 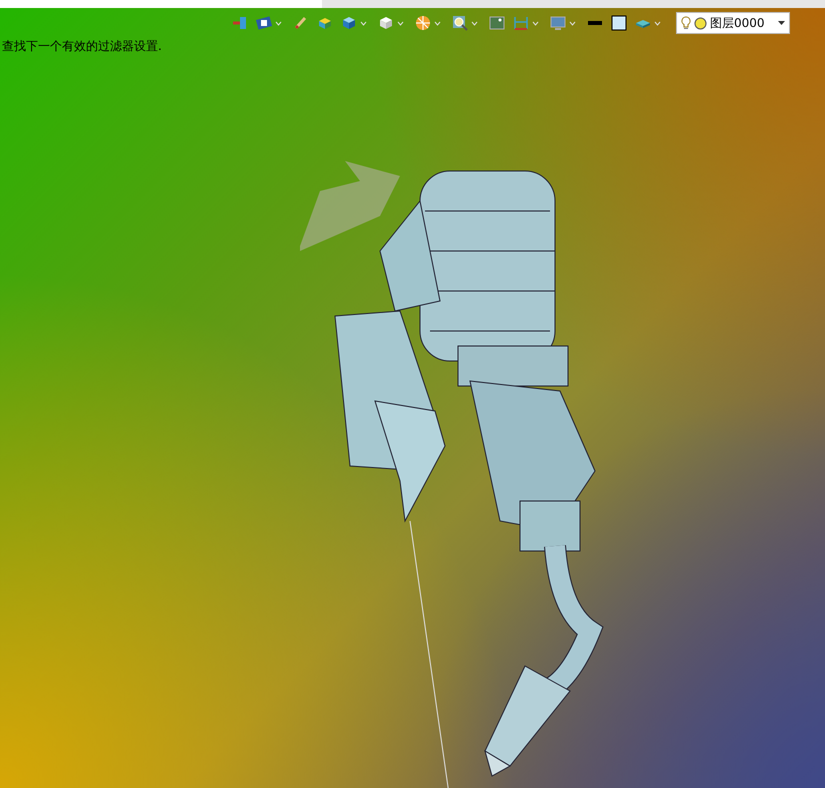 I want to click on image-icon, so click(x=497, y=23).